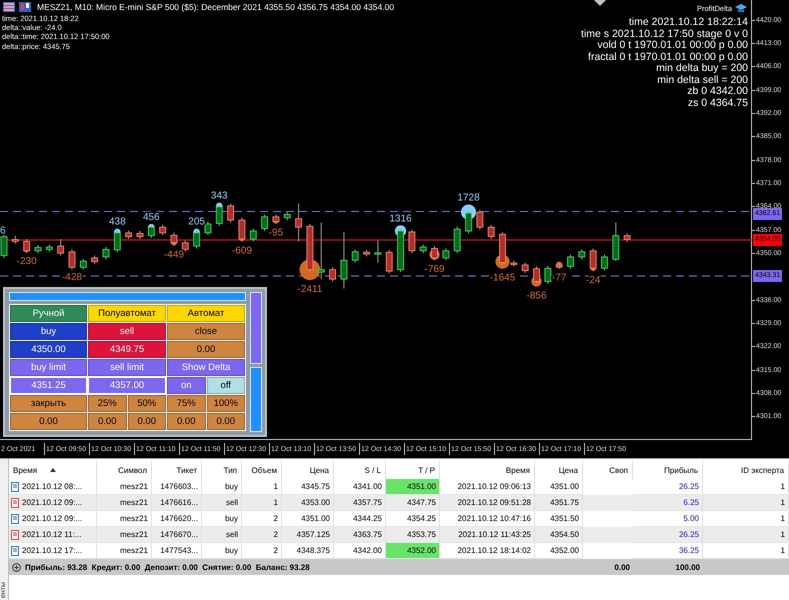 The width and height of the screenshot is (789, 600). I want to click on table-cell: 4357.125, so click(313, 534).